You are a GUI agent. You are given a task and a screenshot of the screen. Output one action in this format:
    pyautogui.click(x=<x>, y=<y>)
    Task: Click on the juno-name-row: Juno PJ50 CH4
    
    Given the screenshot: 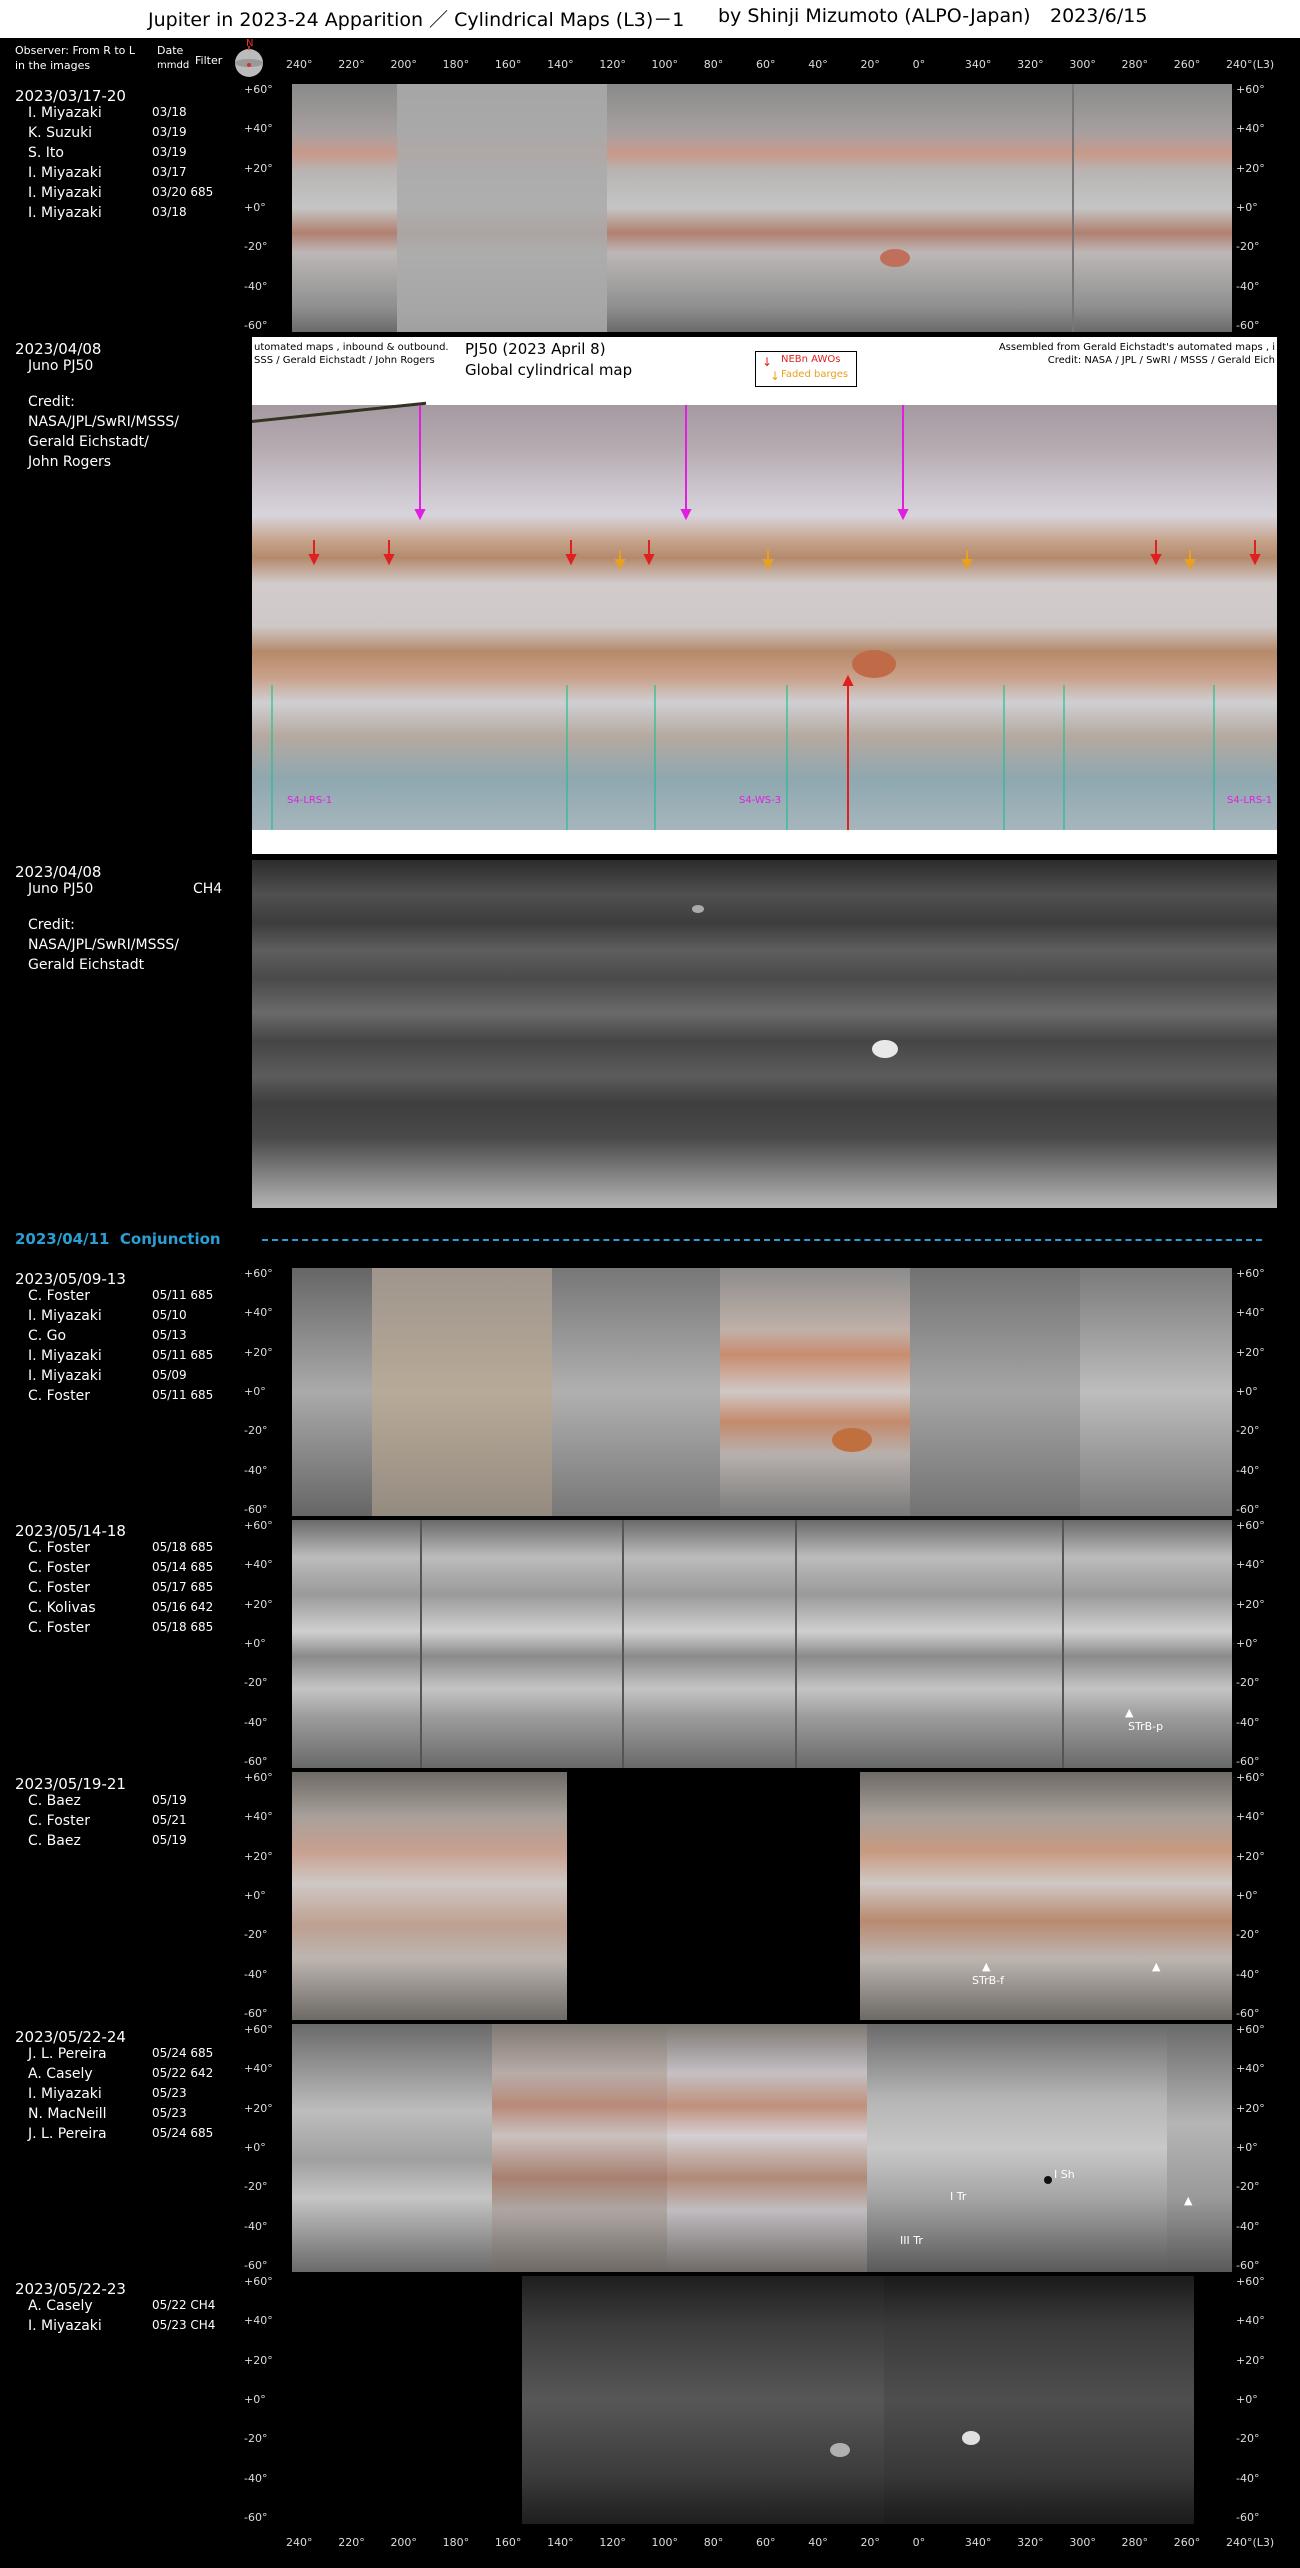 What is the action you would take?
    pyautogui.click(x=136, y=891)
    